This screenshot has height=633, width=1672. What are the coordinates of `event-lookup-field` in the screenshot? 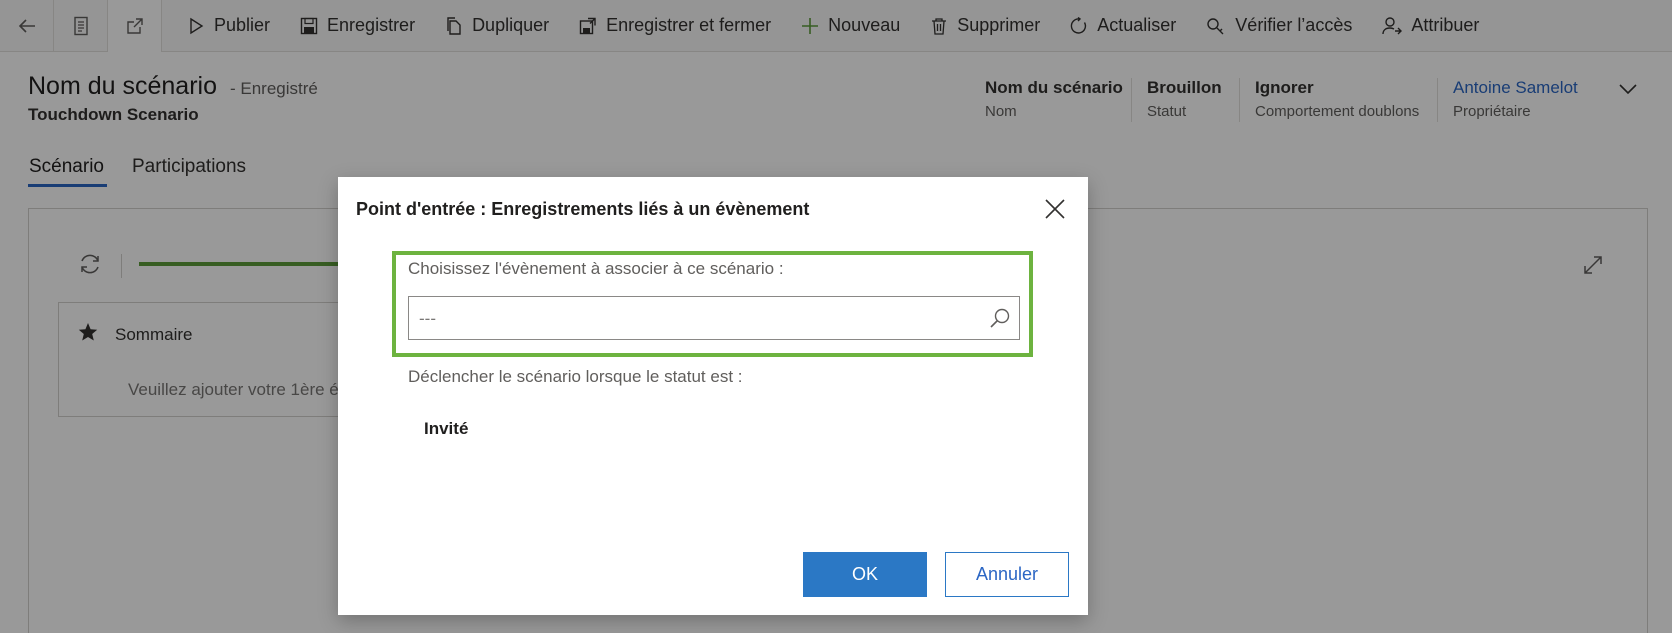 It's located at (714, 318).